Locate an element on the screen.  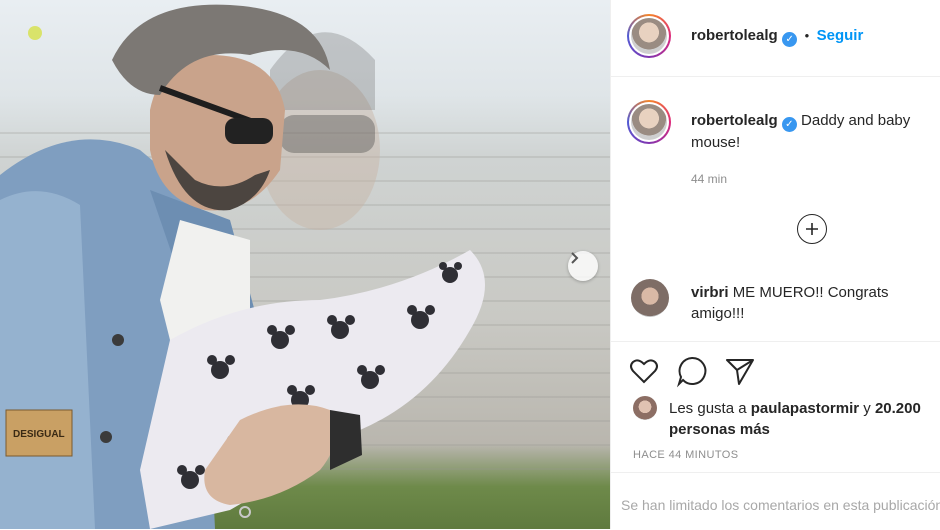
comment-button is located at coordinates (692, 371).